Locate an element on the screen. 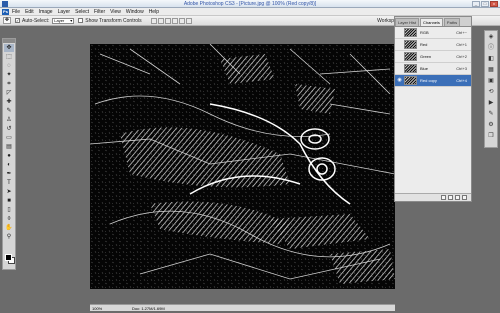  tab-paths: Paths is located at coordinates (452, 22).